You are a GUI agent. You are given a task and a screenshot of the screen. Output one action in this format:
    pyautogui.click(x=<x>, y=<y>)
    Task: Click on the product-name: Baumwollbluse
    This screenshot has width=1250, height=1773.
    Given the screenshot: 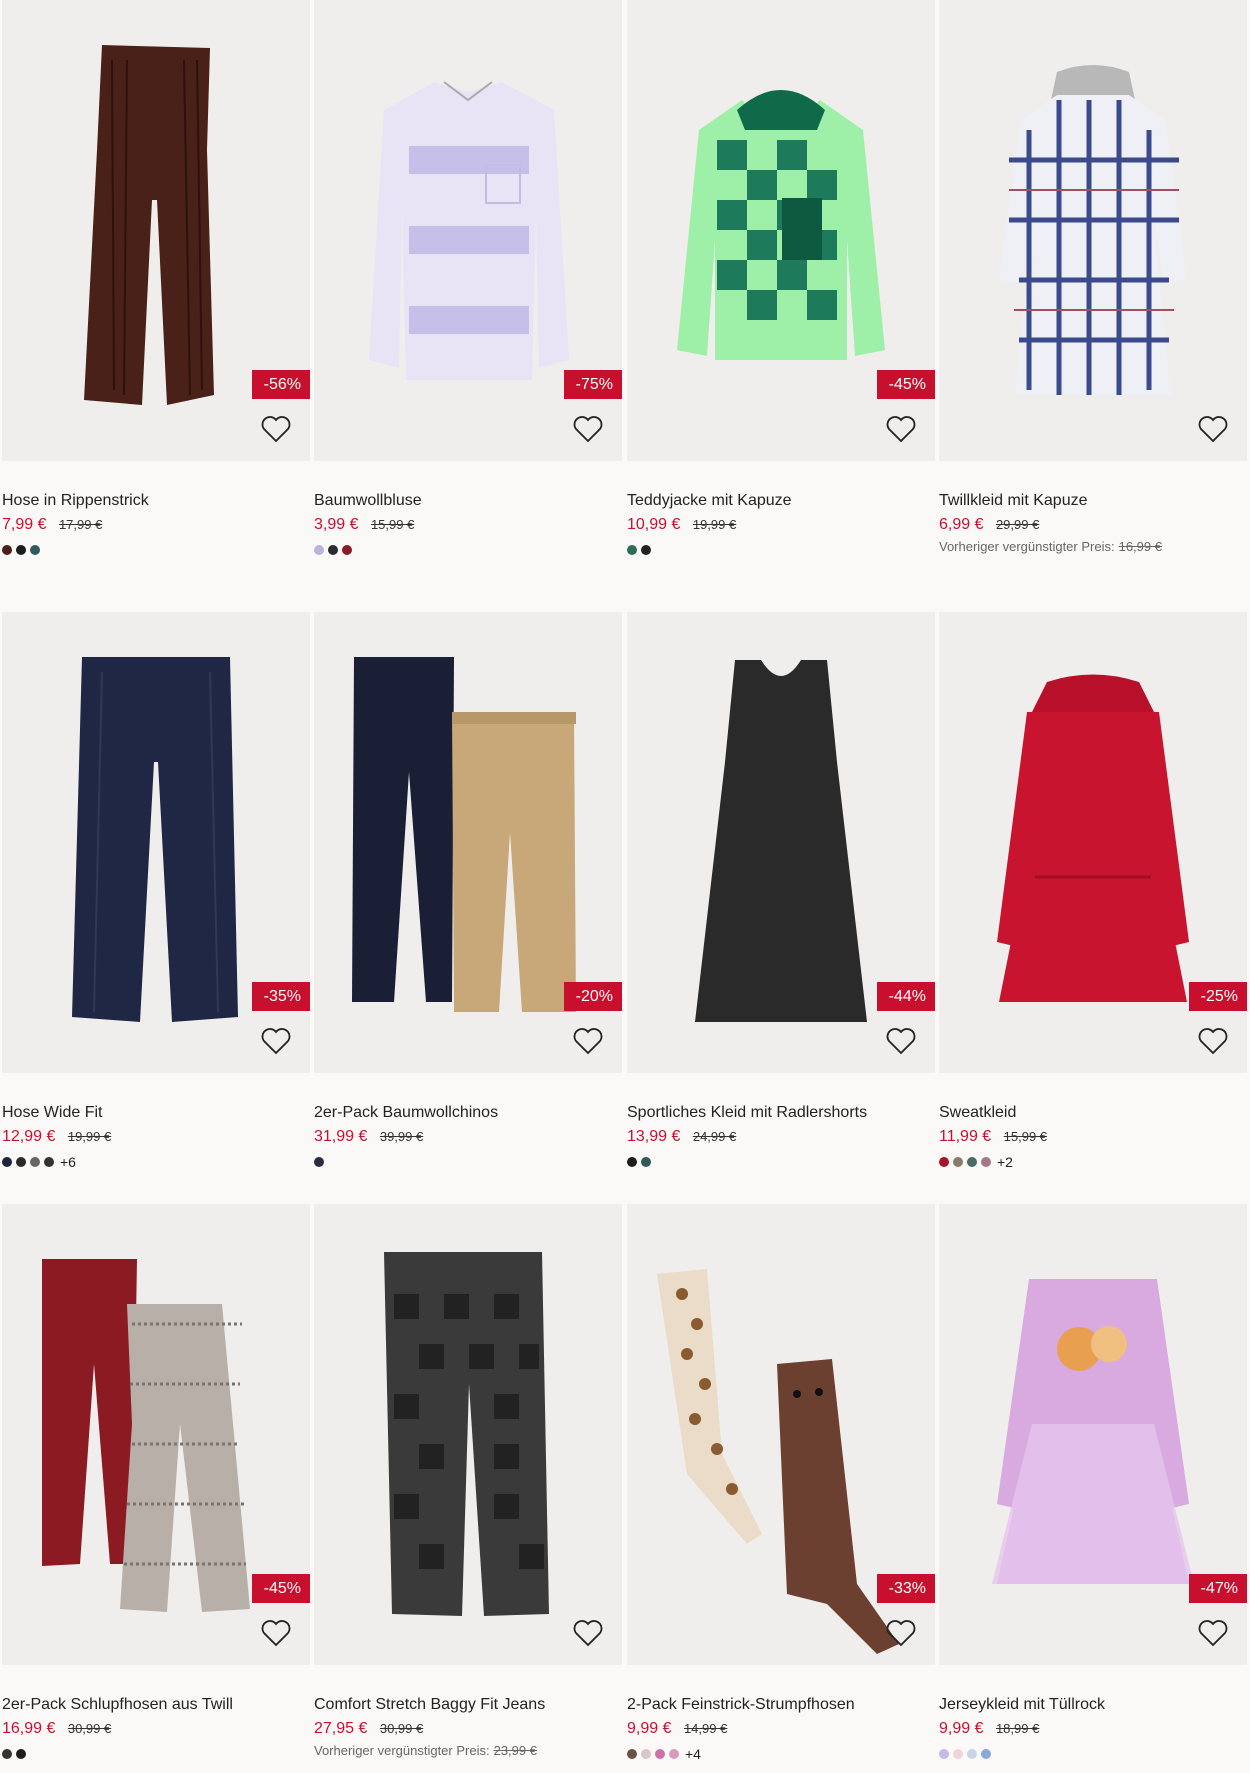 What is the action you would take?
    pyautogui.click(x=468, y=501)
    